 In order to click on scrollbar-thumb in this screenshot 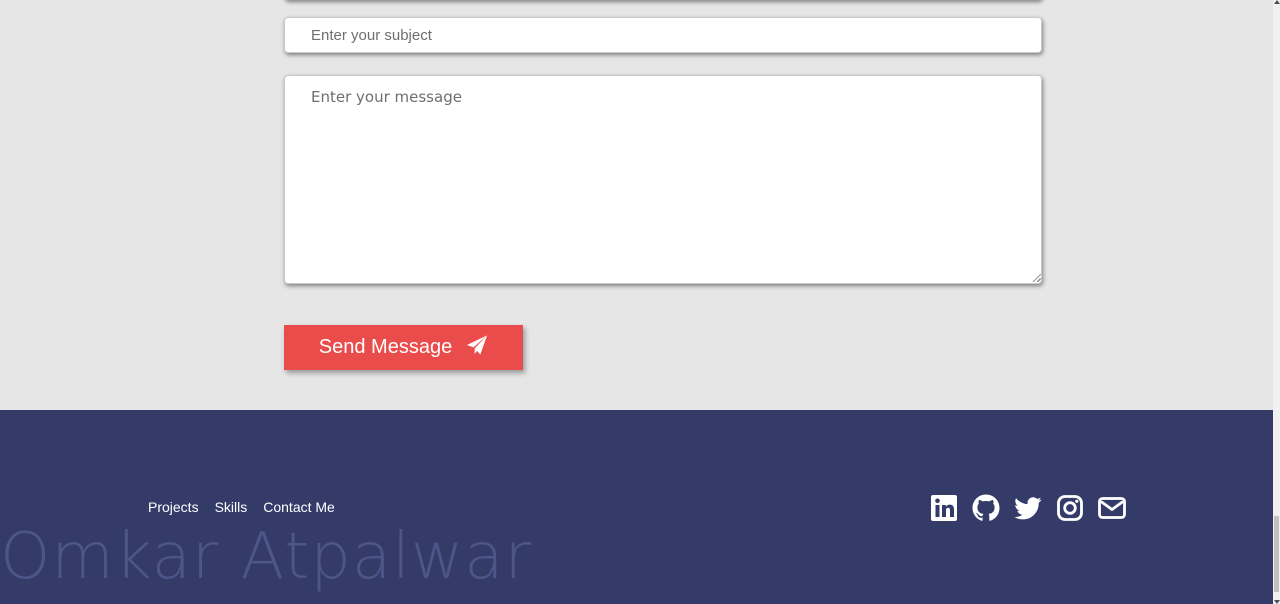, I will do `click(1276, 554)`.